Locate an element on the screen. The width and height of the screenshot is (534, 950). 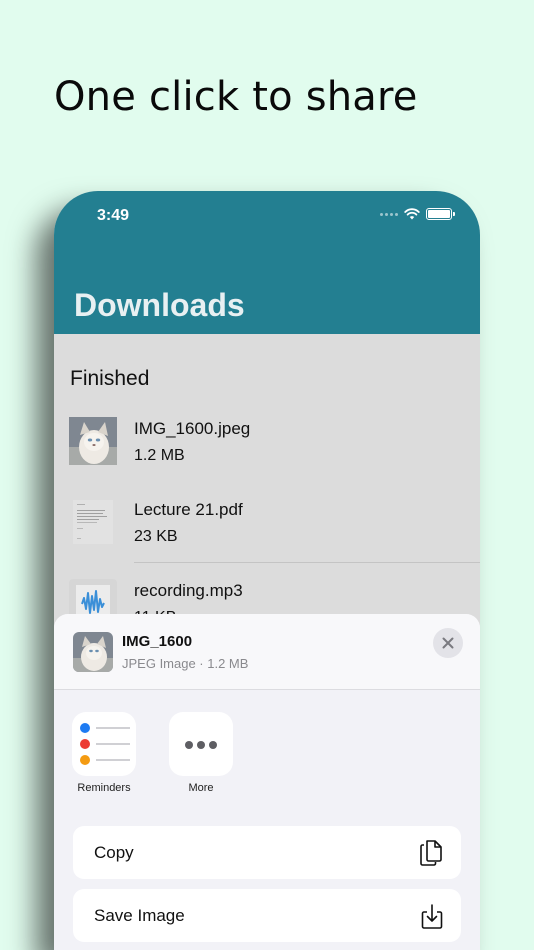
file-name: recording.mp3 is located at coordinates (188, 590).